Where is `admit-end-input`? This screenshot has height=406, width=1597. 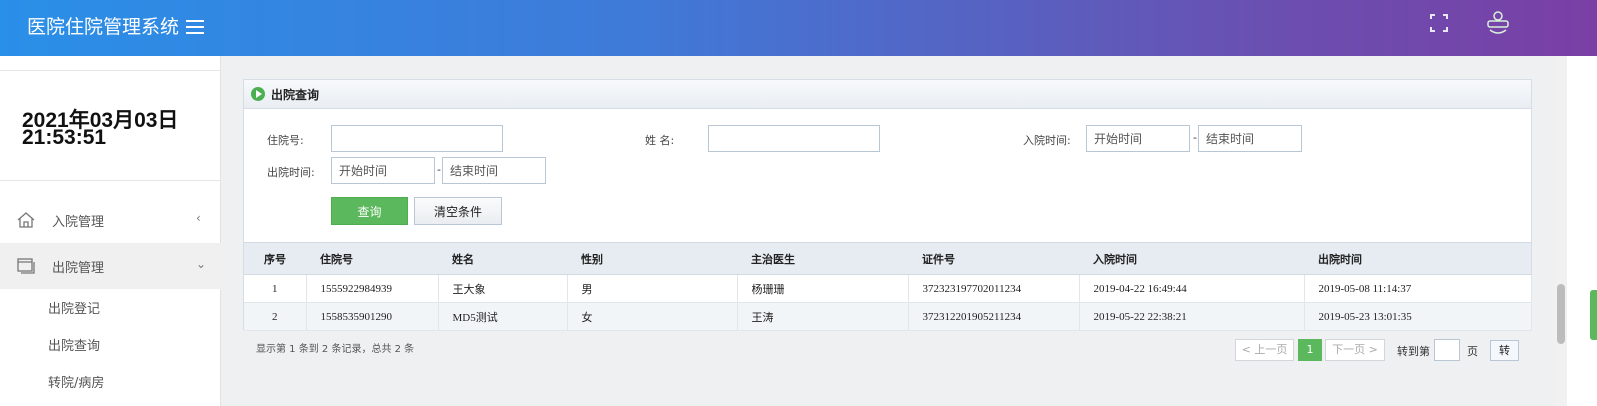 admit-end-input is located at coordinates (1250, 138).